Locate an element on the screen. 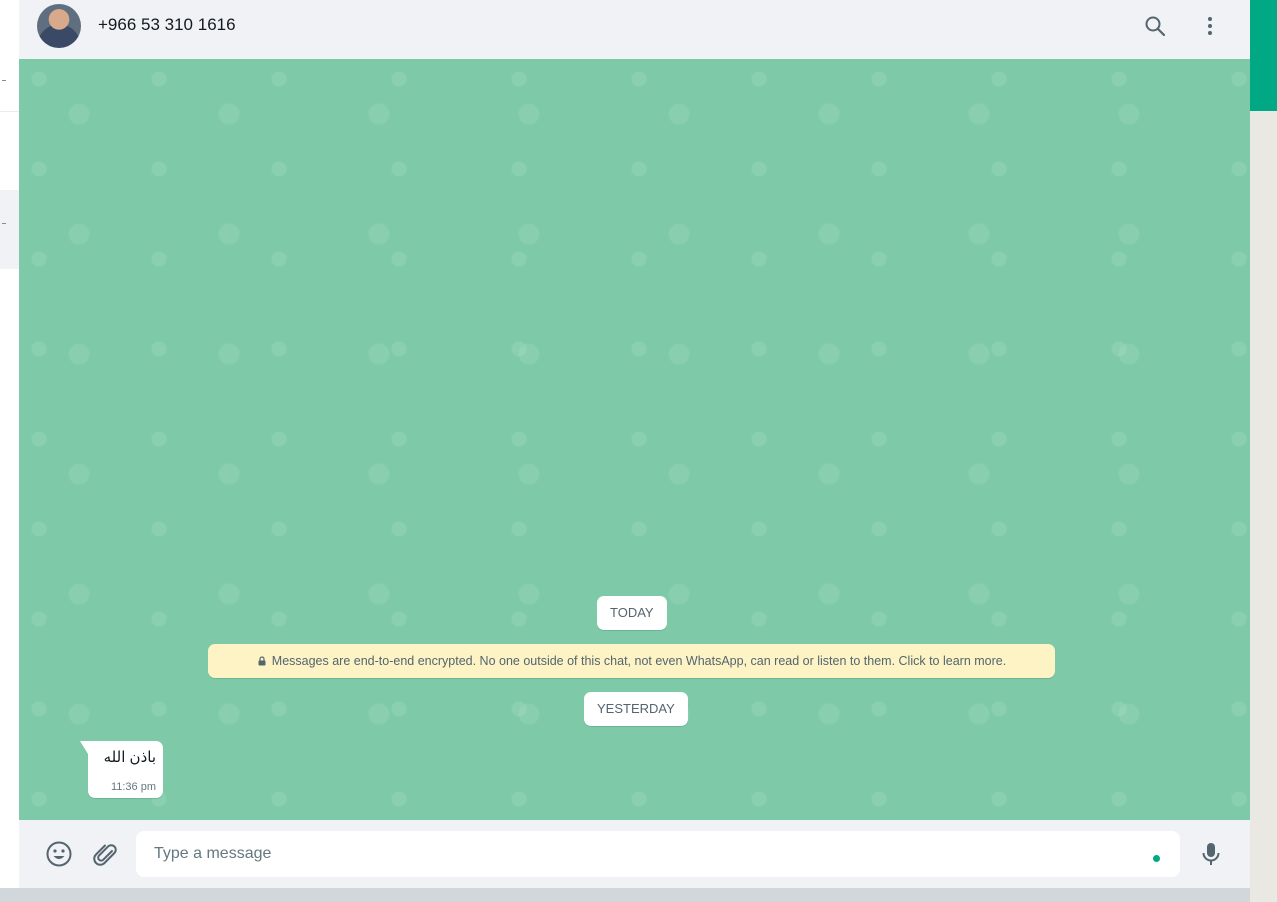  search-icon is located at coordinates (1155, 26).